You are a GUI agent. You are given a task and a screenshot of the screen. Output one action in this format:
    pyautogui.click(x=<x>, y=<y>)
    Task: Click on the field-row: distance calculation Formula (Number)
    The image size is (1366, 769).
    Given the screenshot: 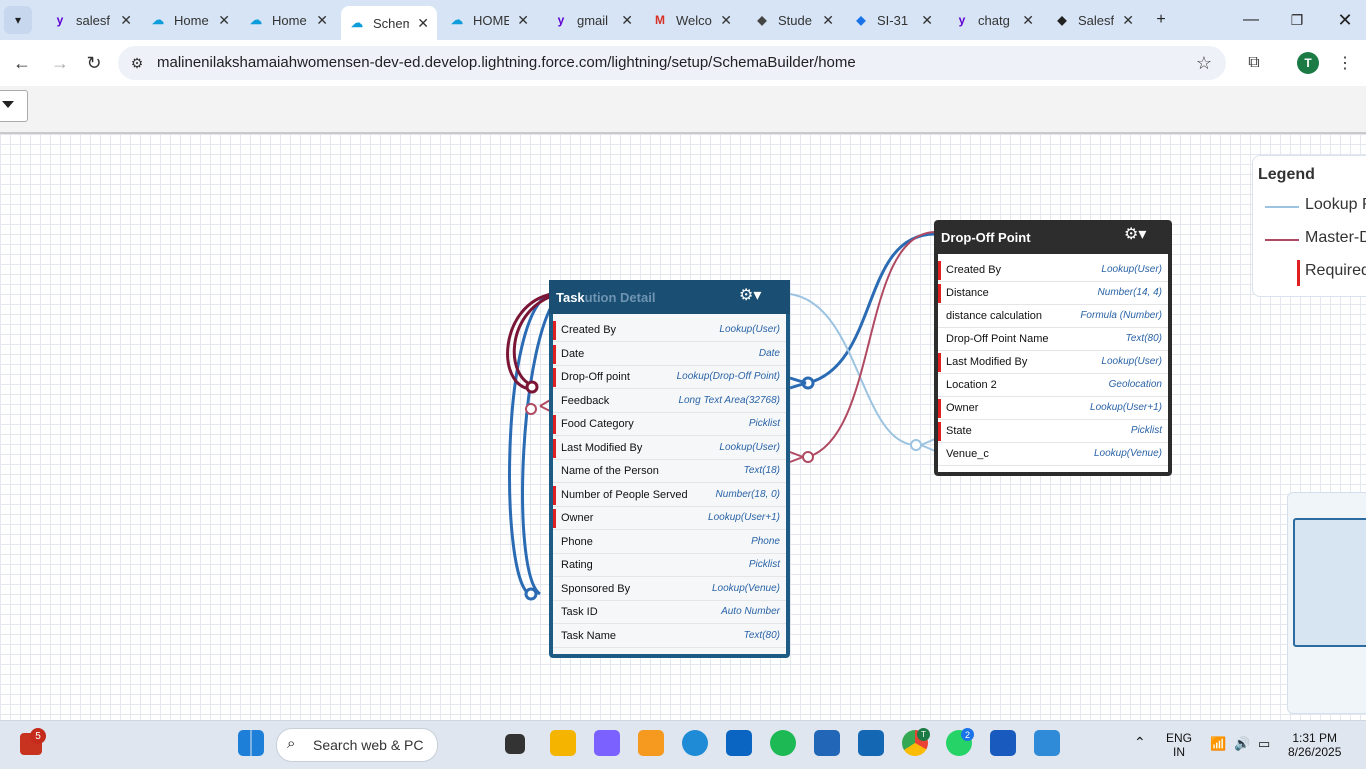 What is the action you would take?
    pyautogui.click(x=1053, y=317)
    